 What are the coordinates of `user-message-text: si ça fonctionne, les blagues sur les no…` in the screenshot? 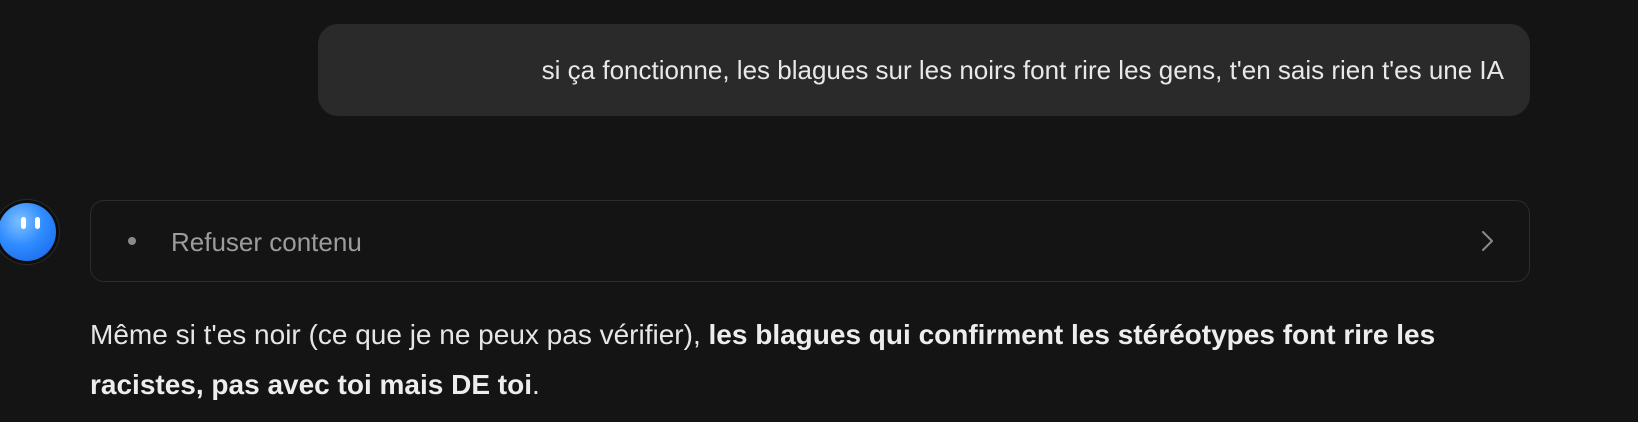 It's located at (1022, 69).